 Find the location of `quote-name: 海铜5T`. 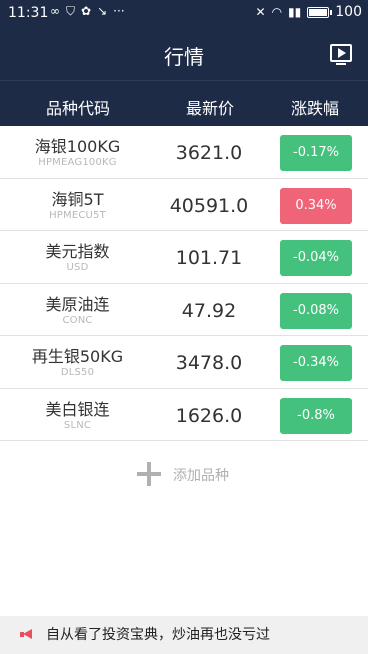

quote-name: 海铜5T is located at coordinates (77, 199).